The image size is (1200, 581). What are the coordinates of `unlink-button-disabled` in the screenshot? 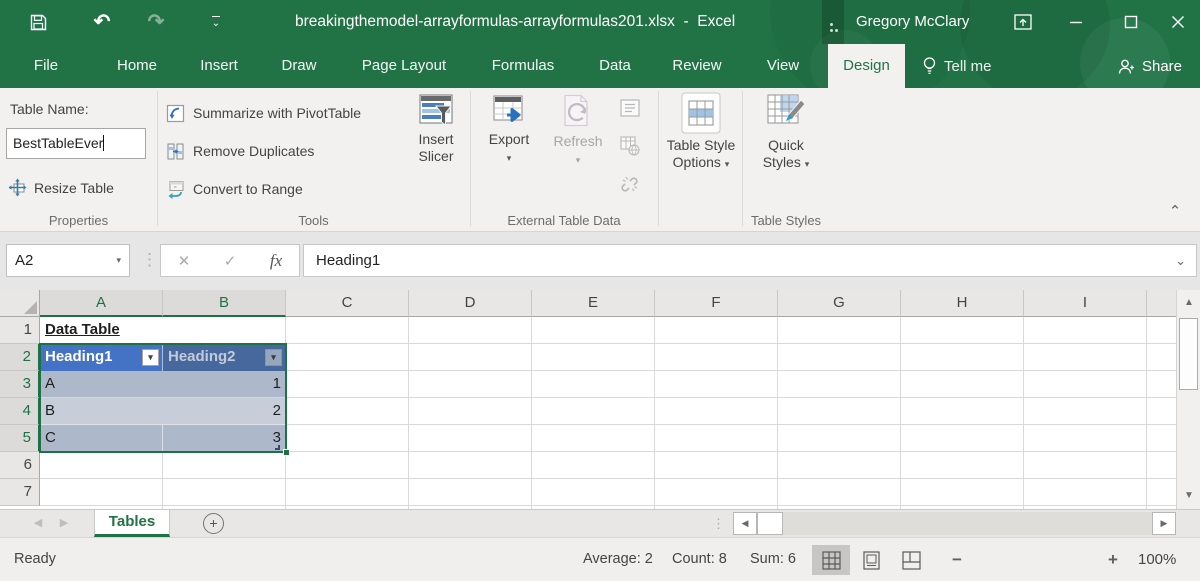 It's located at (630, 184).